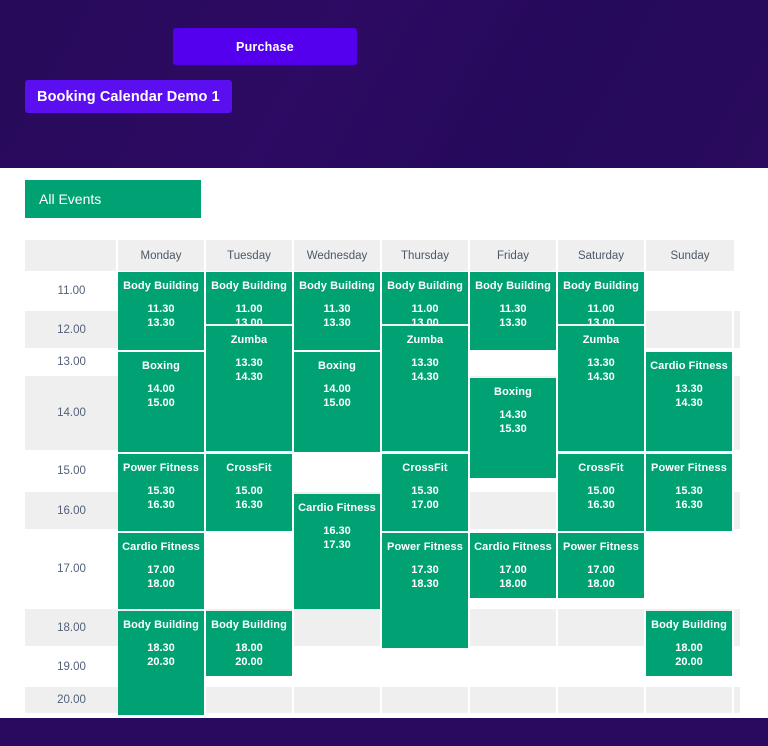 Image resolution: width=768 pixels, height=746 pixels. Describe the element at coordinates (161, 655) in the screenshot. I see `event-time-range: 18.30 20.30` at that location.